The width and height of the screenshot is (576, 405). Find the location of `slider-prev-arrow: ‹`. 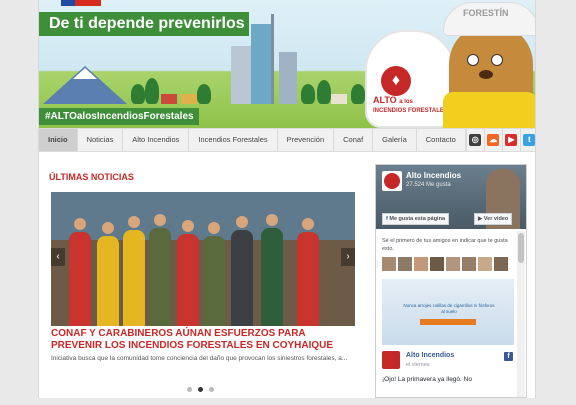

slider-prev-arrow: ‹ is located at coordinates (58, 257).